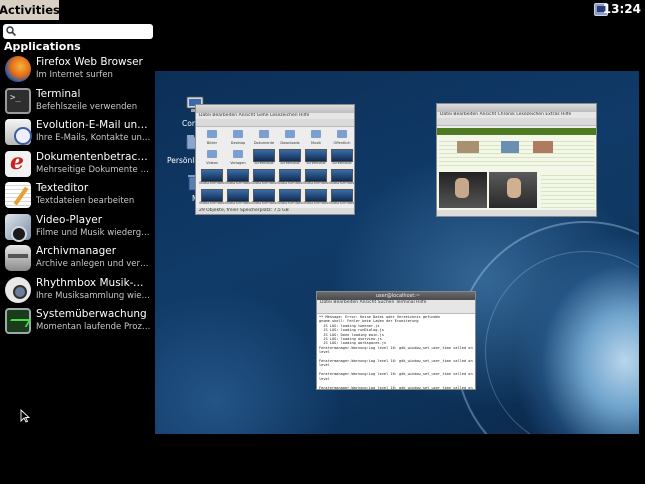  I want to click on file-item-label: Dokumente, so click(264, 143).